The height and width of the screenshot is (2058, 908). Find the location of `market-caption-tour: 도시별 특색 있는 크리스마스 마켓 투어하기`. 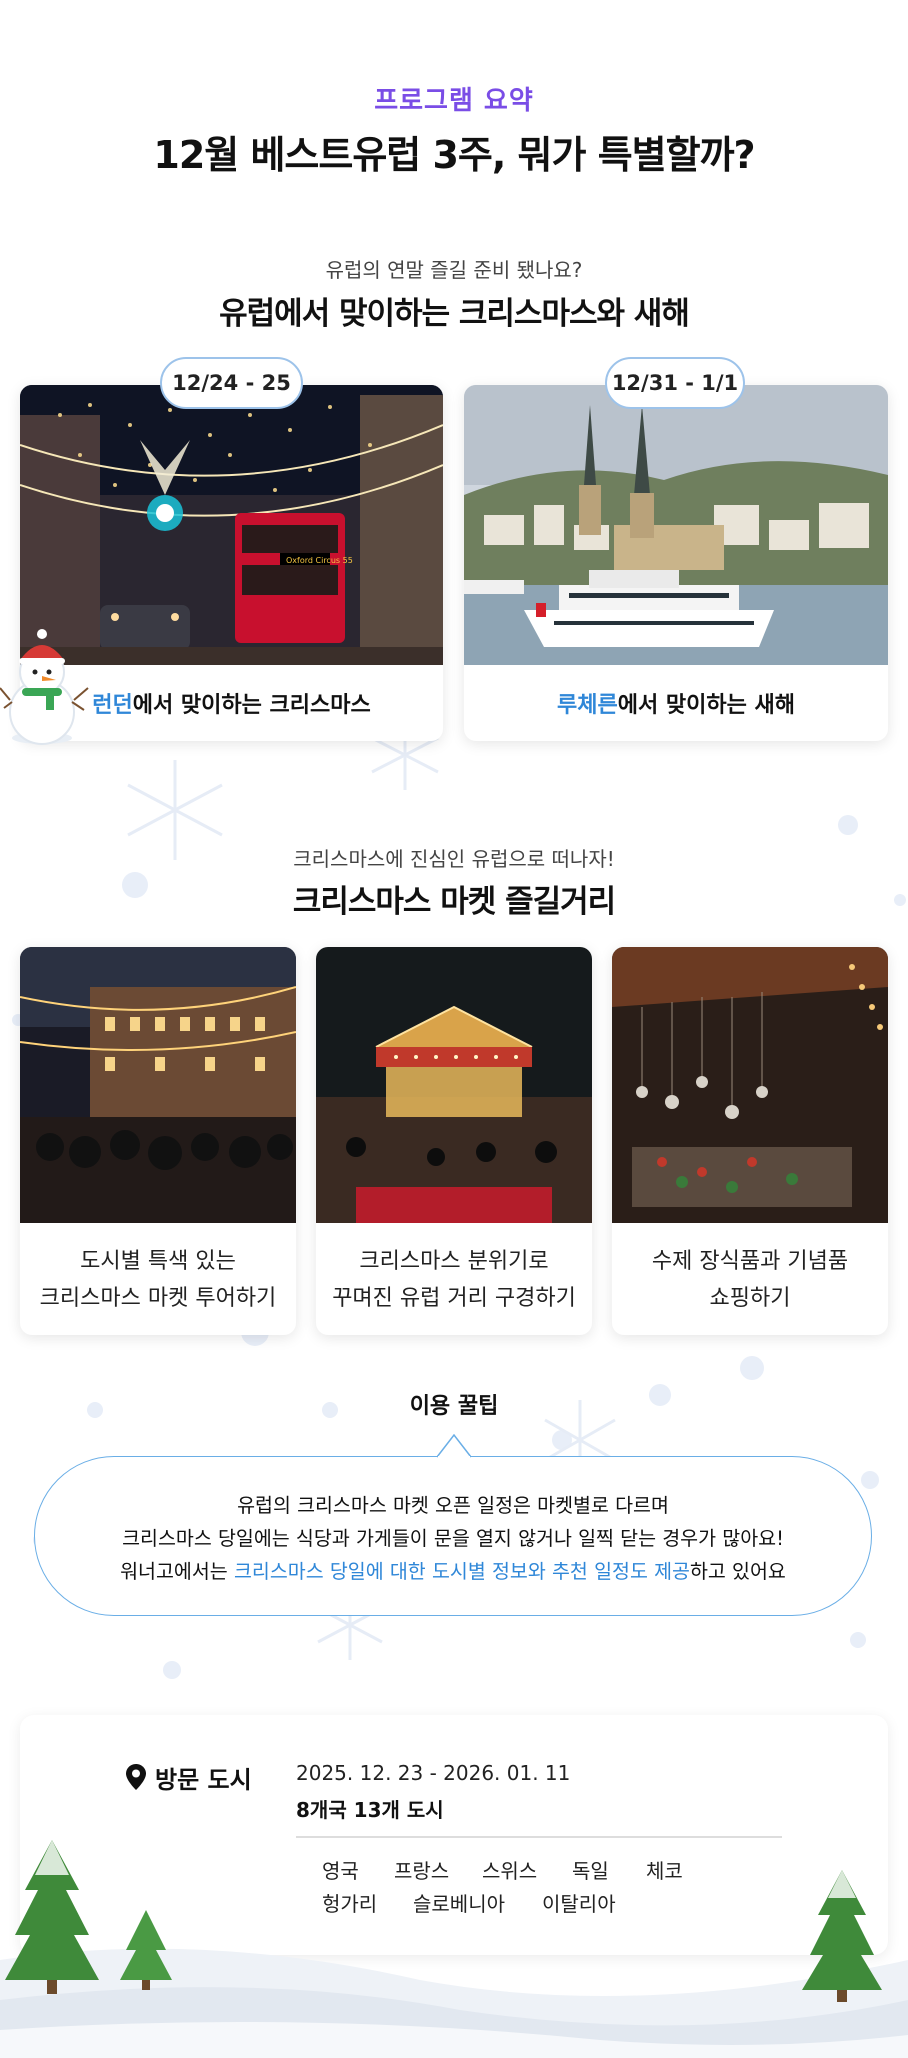

market-caption-tour: 도시별 특색 있는 크리스마스 마켓 투어하기 is located at coordinates (158, 1280).